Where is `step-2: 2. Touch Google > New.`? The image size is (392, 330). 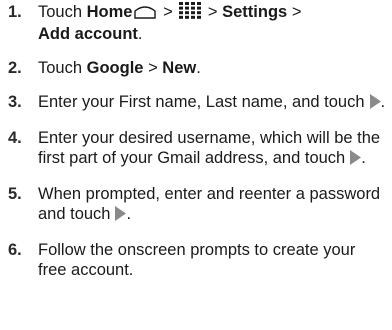 step-2: 2. Touch Google > New. is located at coordinates (196, 68).